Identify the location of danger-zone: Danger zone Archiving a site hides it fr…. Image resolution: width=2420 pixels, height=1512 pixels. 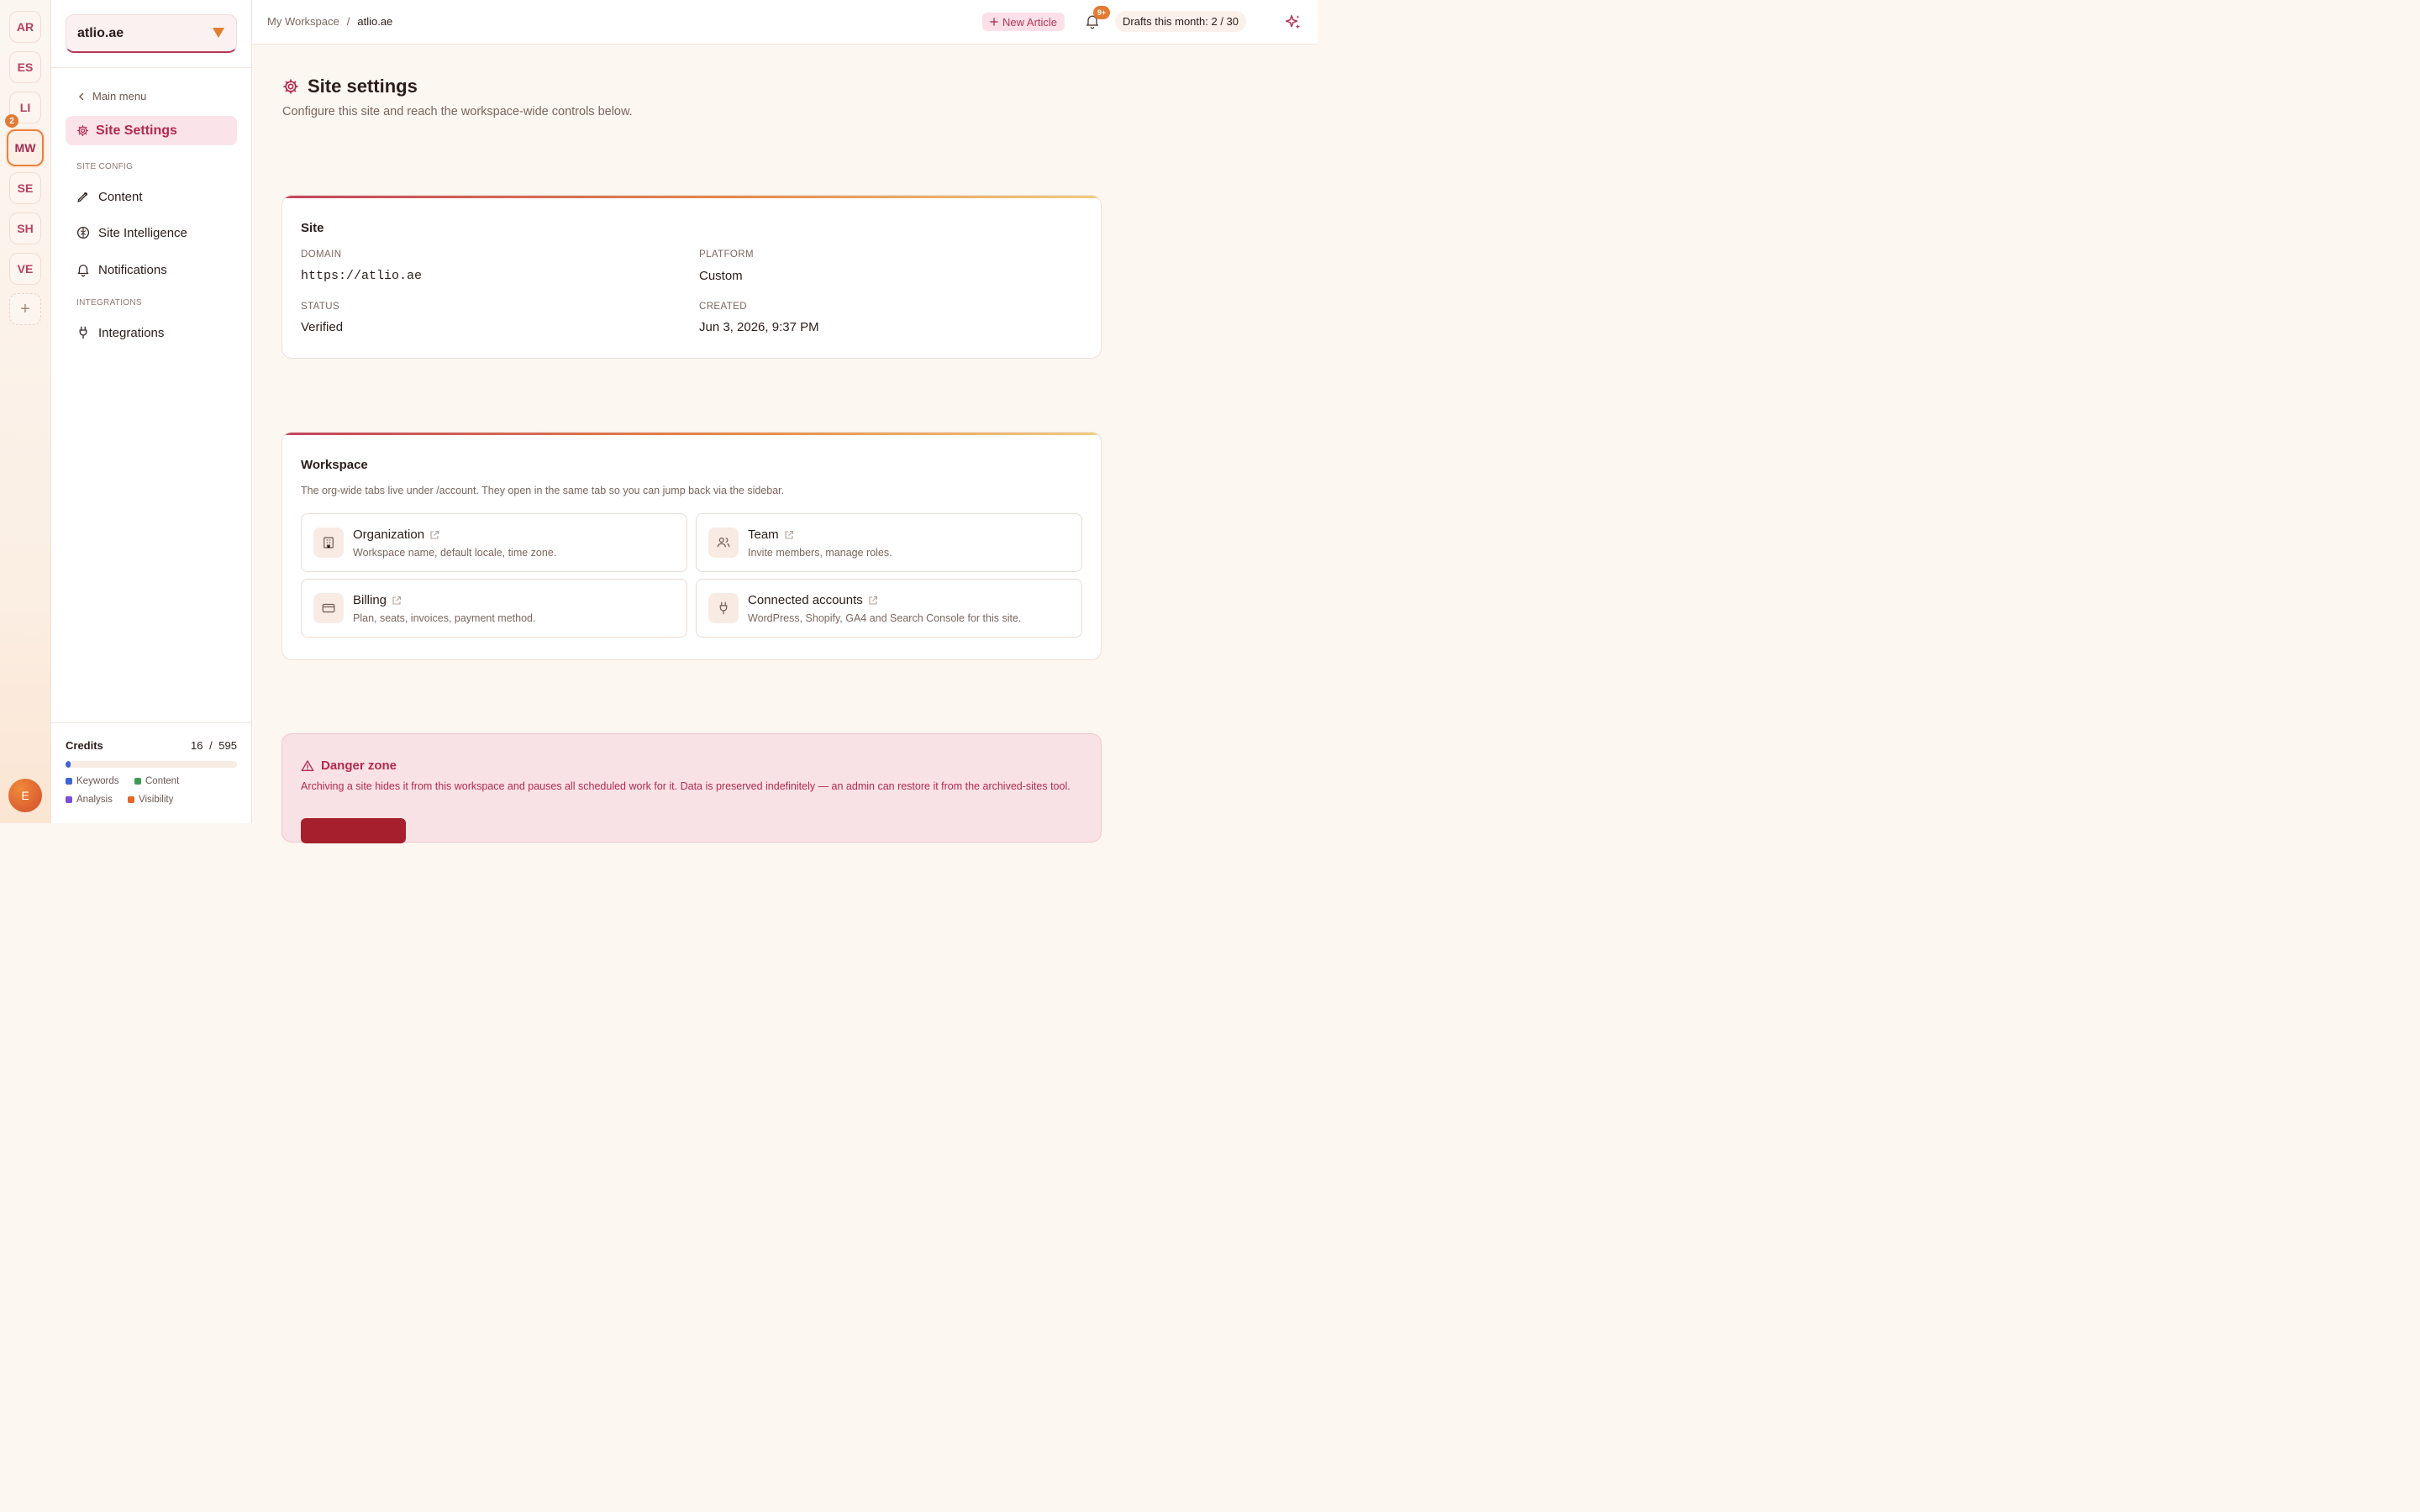
(691, 788).